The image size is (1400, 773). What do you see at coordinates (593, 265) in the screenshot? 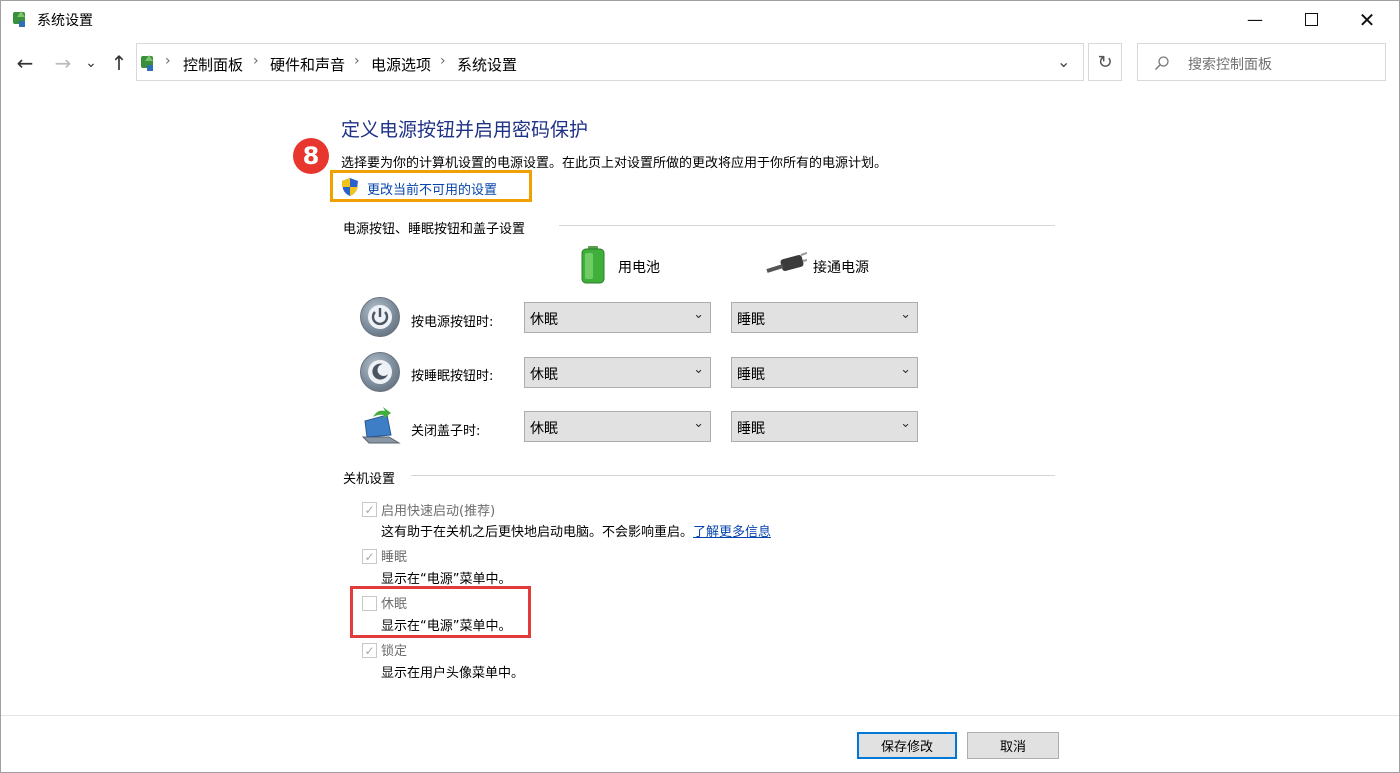
I see `battery-icon` at bounding box center [593, 265].